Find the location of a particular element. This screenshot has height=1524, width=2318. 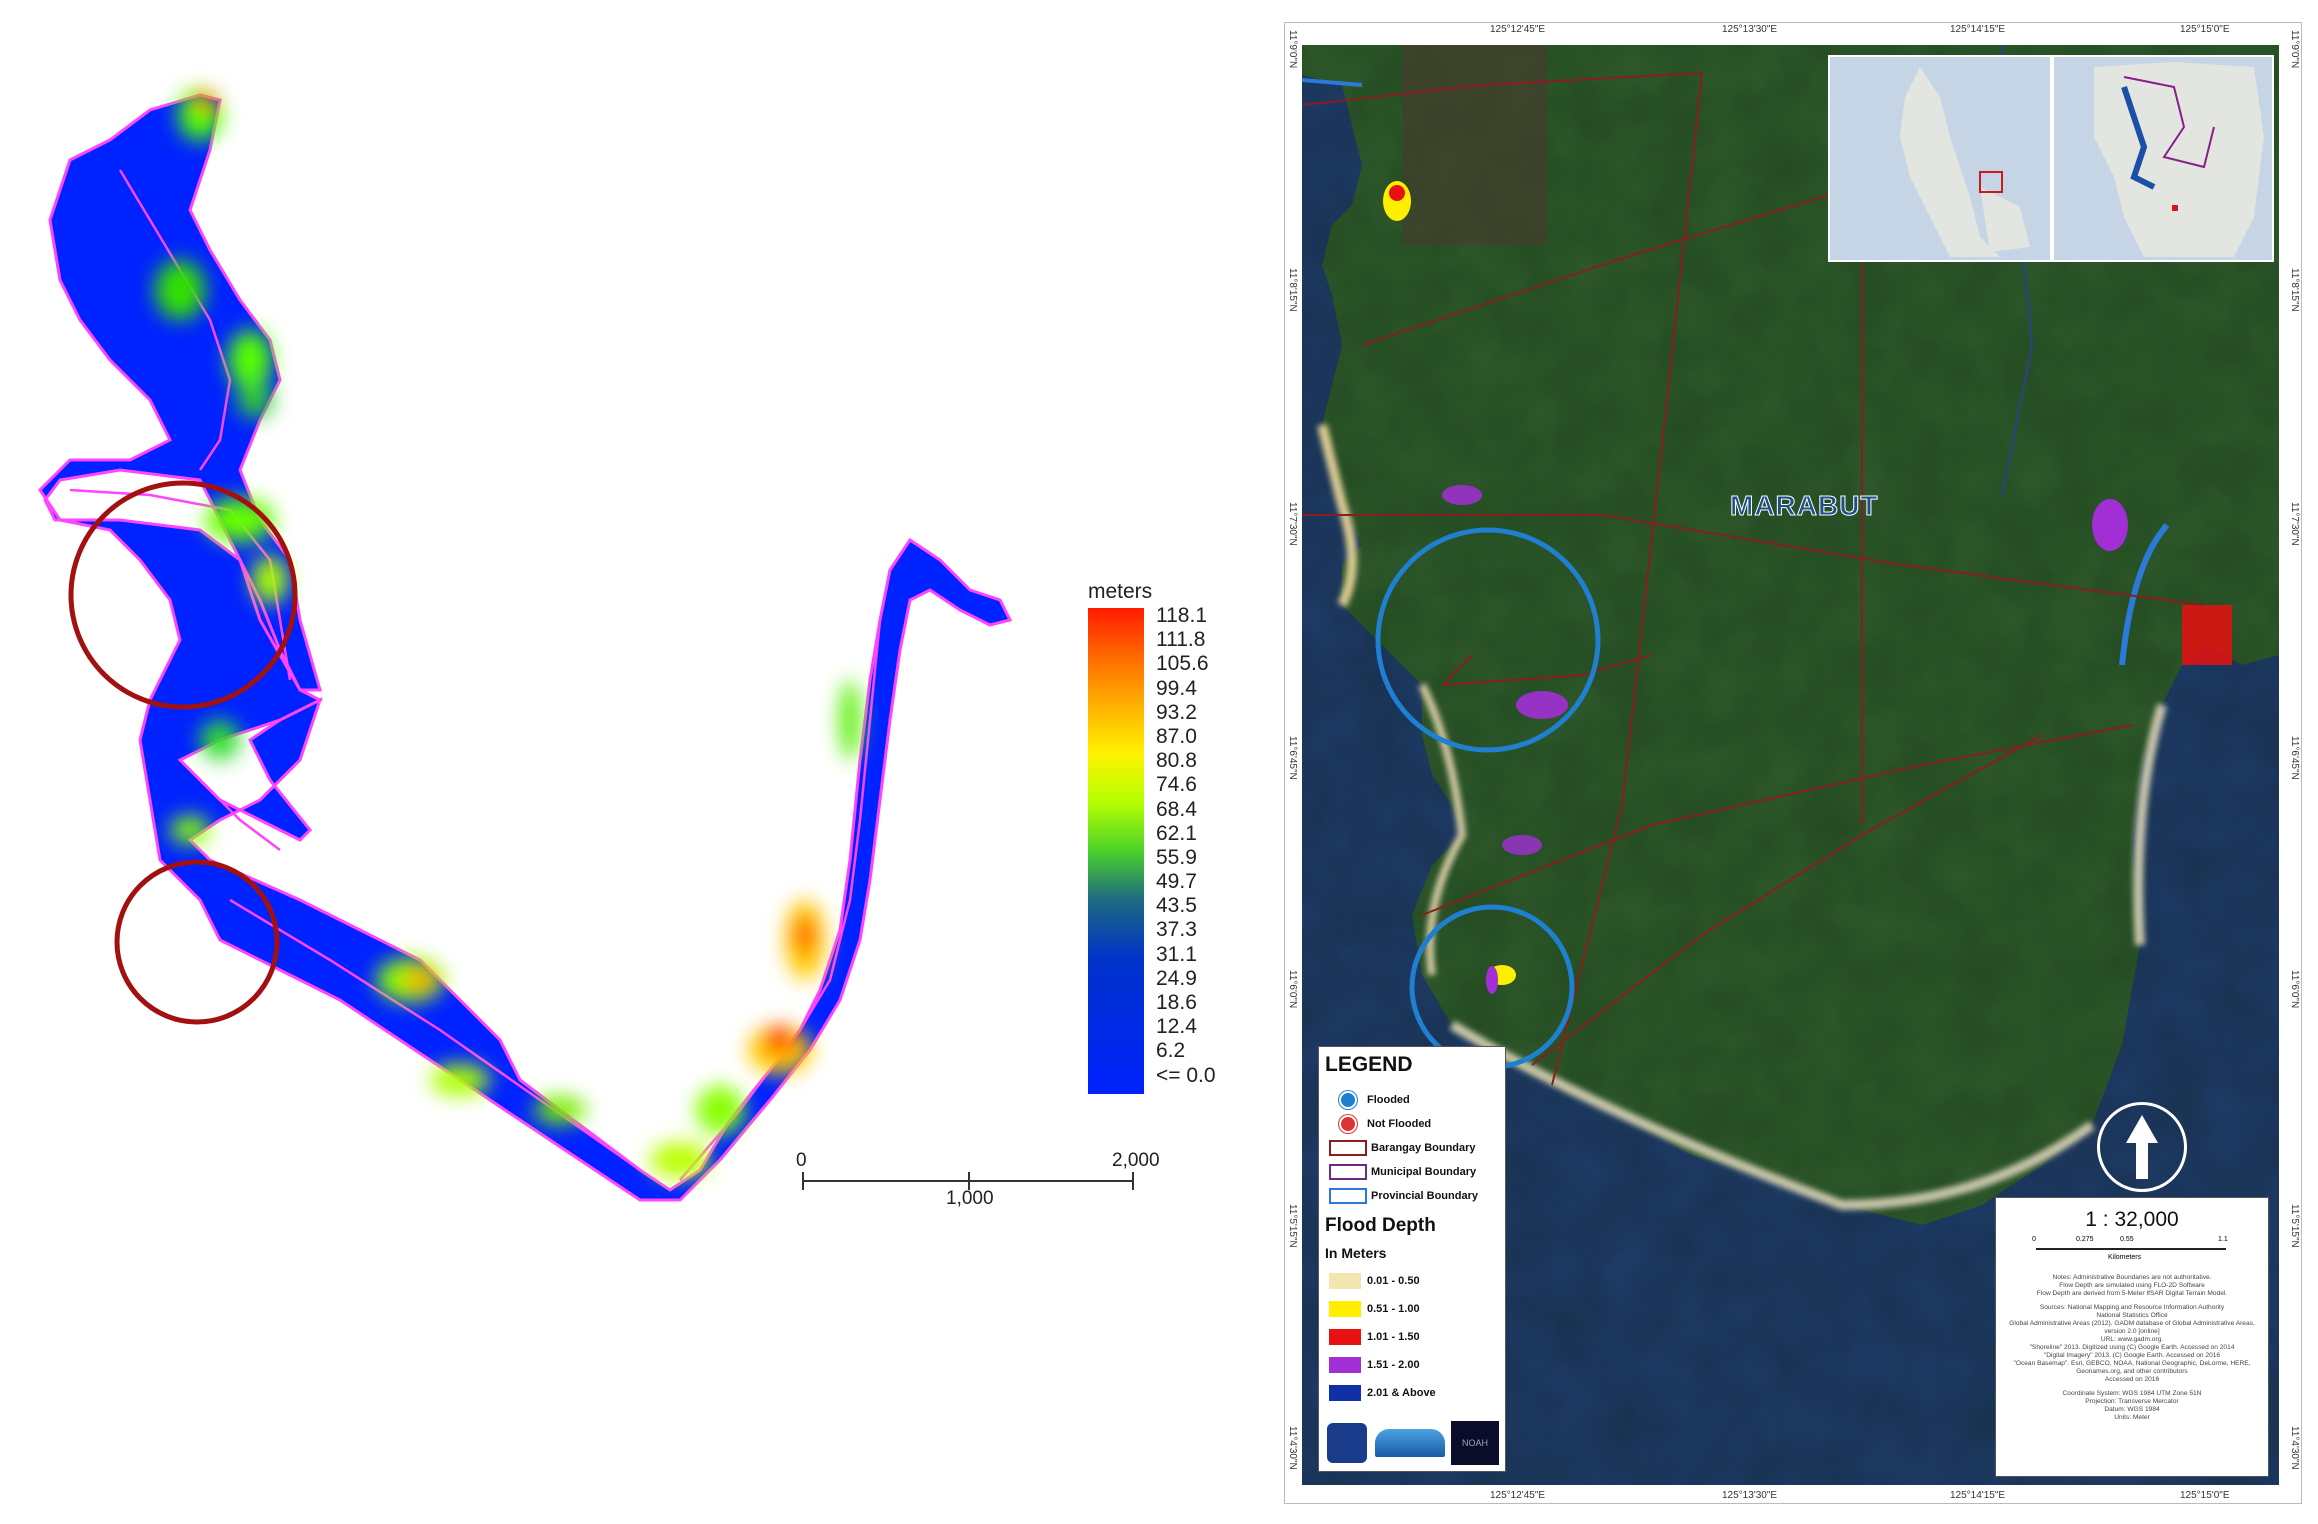

scale-tick-label: 0.55 is located at coordinates (2127, 1239).